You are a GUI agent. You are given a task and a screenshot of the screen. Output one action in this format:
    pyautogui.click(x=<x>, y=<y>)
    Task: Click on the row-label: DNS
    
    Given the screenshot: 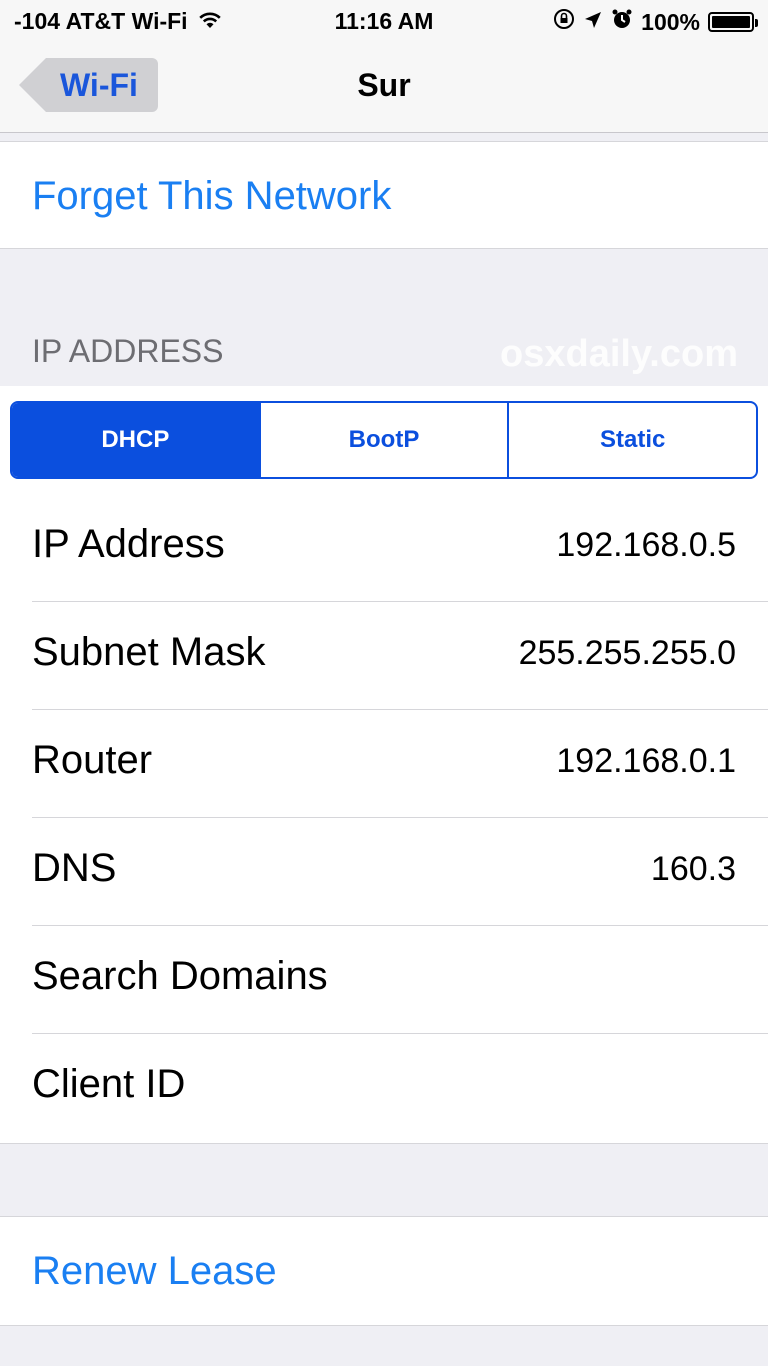 What is the action you would take?
    pyautogui.click(x=74, y=868)
    